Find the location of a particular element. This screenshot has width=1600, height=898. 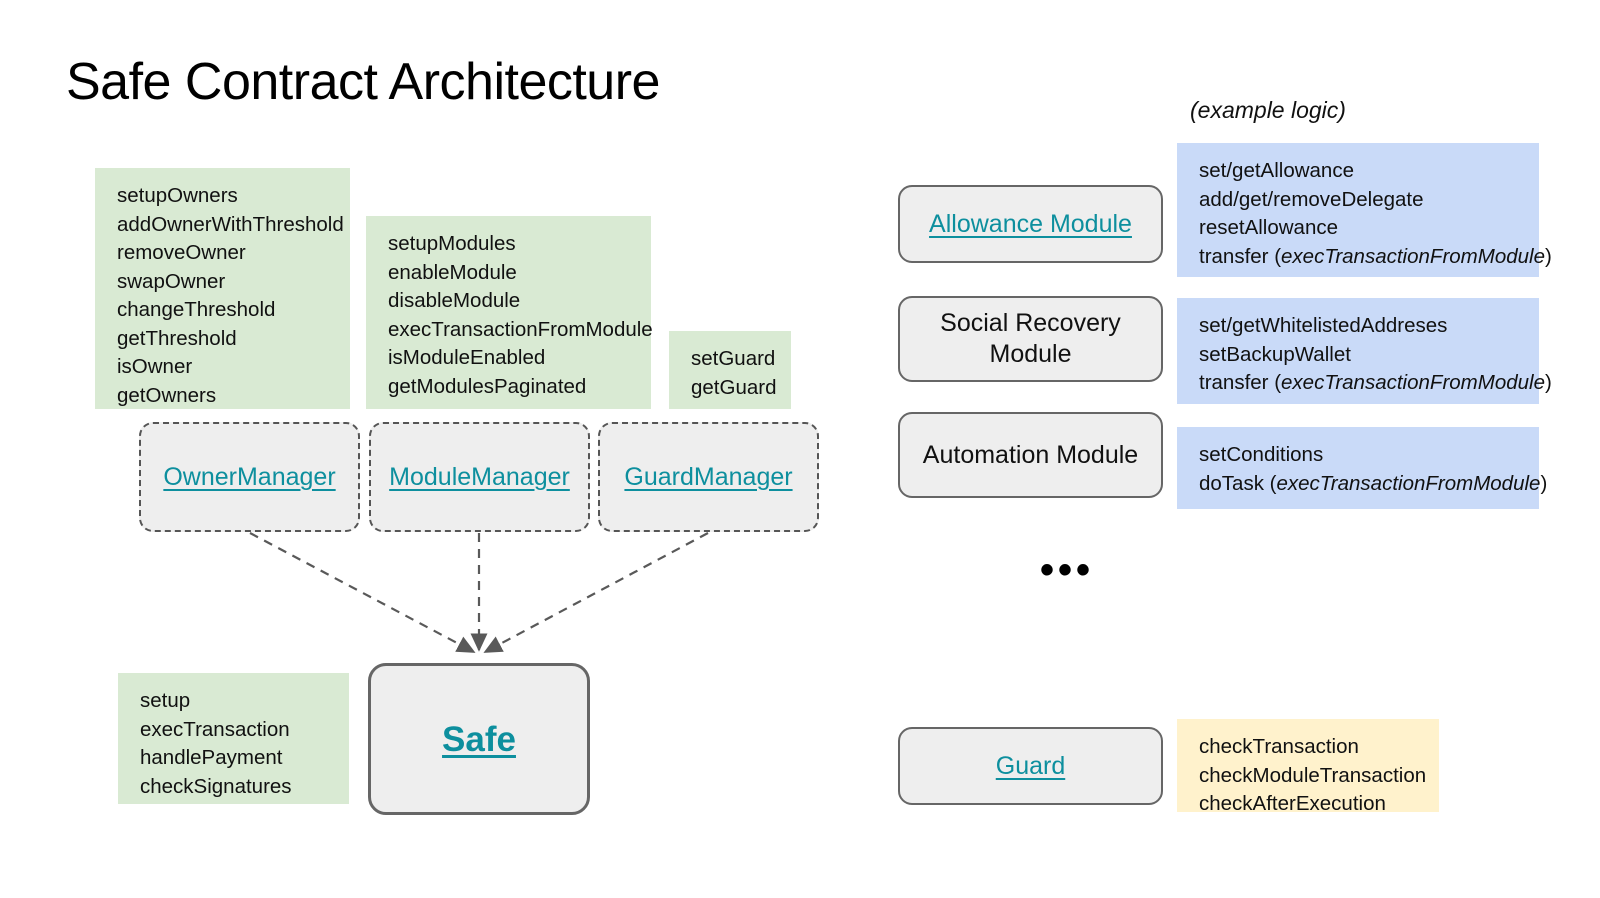

method-item: addOwnerWithThreshold is located at coordinates (230, 224).